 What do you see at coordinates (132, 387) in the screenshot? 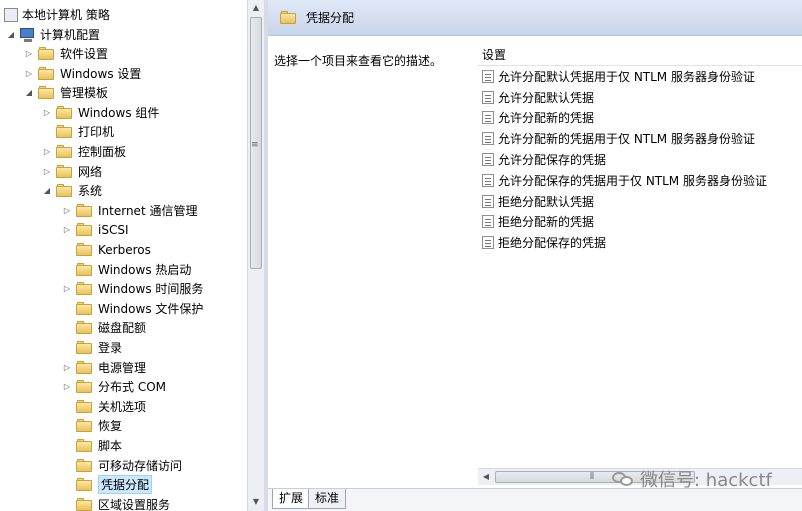
I see `tree-item-label: 分布式 COM` at bounding box center [132, 387].